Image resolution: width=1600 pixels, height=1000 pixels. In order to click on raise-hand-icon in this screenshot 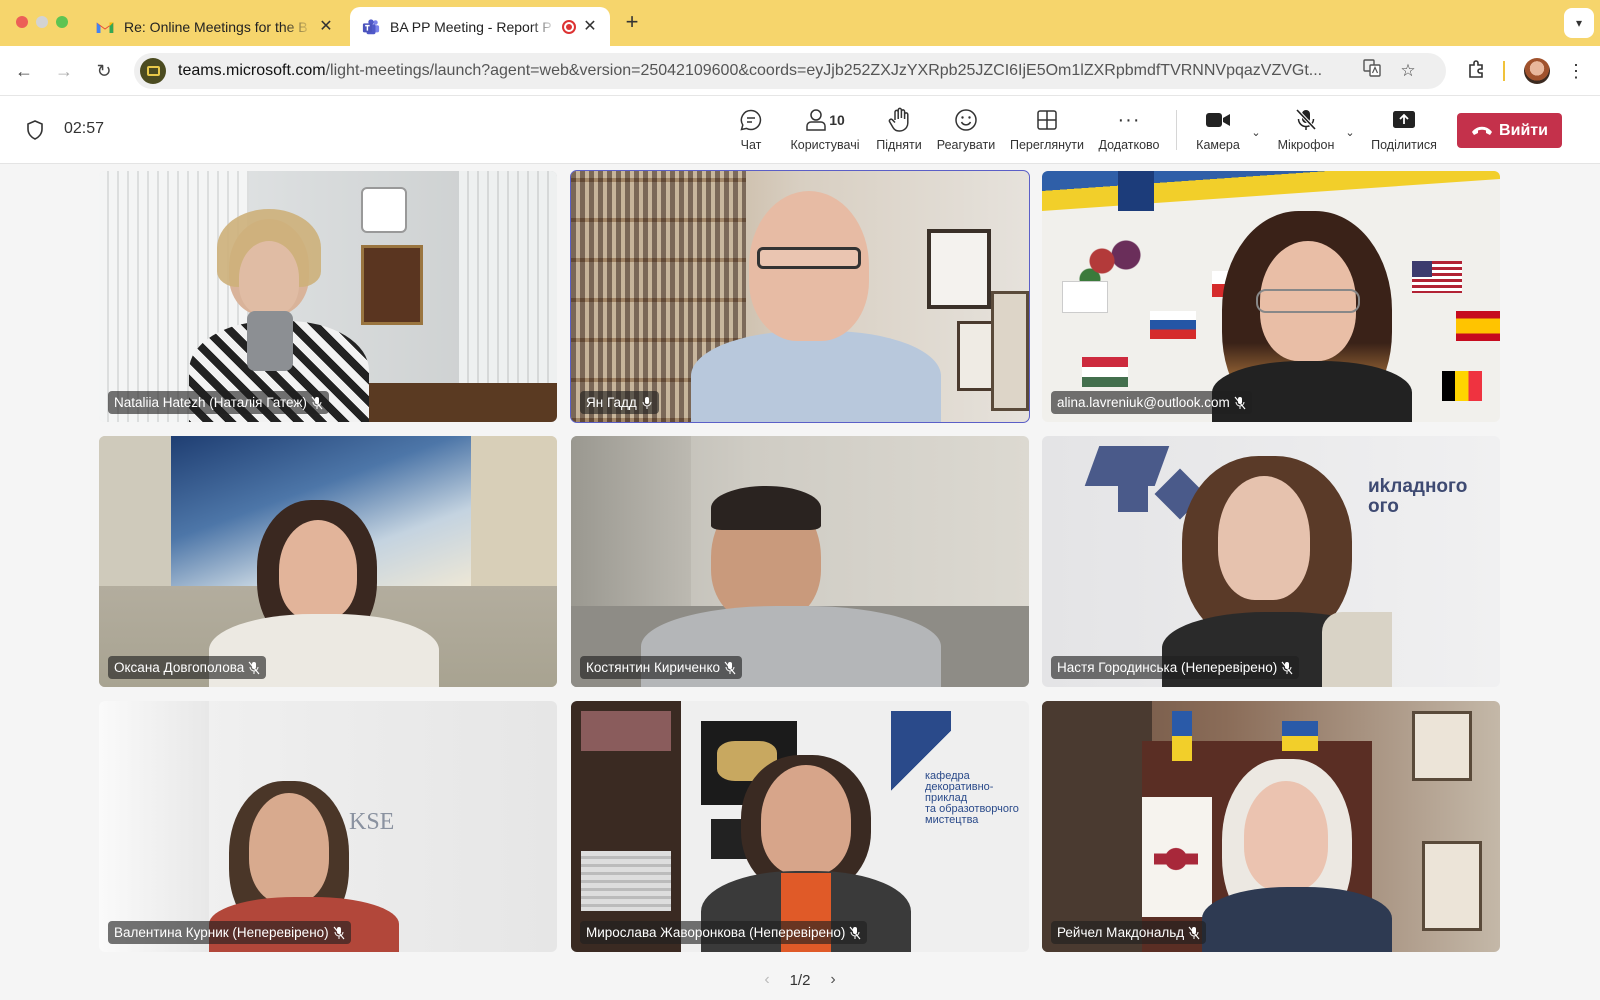, I will do `click(899, 120)`.